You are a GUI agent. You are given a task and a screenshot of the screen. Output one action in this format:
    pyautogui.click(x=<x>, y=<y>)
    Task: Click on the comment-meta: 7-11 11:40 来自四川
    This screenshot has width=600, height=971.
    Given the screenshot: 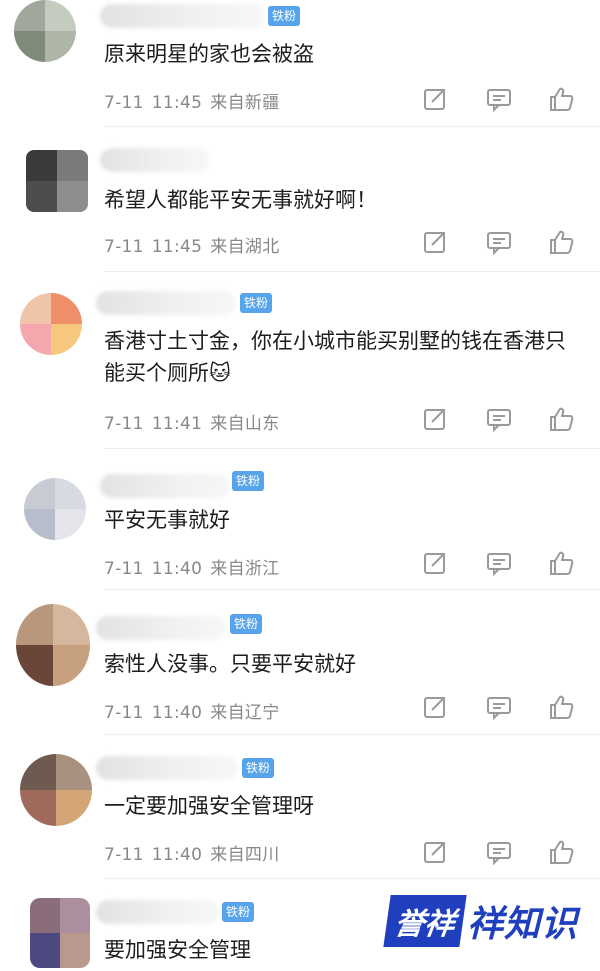 What is the action you would take?
    pyautogui.click(x=196, y=852)
    